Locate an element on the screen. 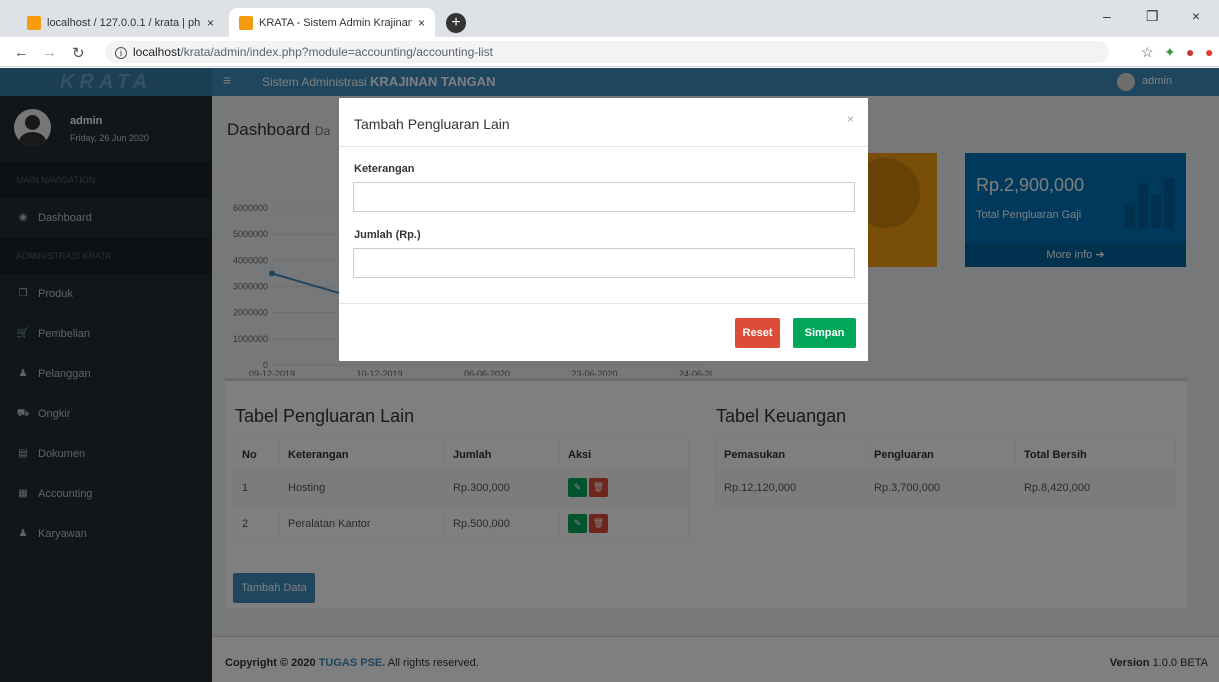  save-button: Simpan is located at coordinates (824, 333).